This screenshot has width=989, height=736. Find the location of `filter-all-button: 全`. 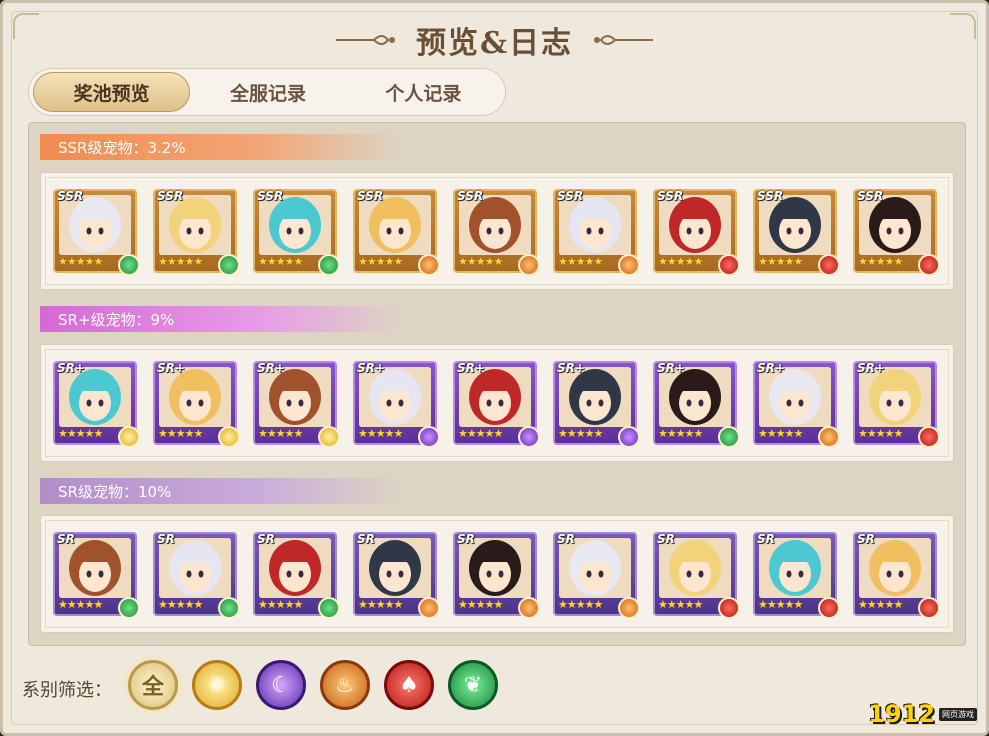

filter-all-button: 全 is located at coordinates (153, 685).